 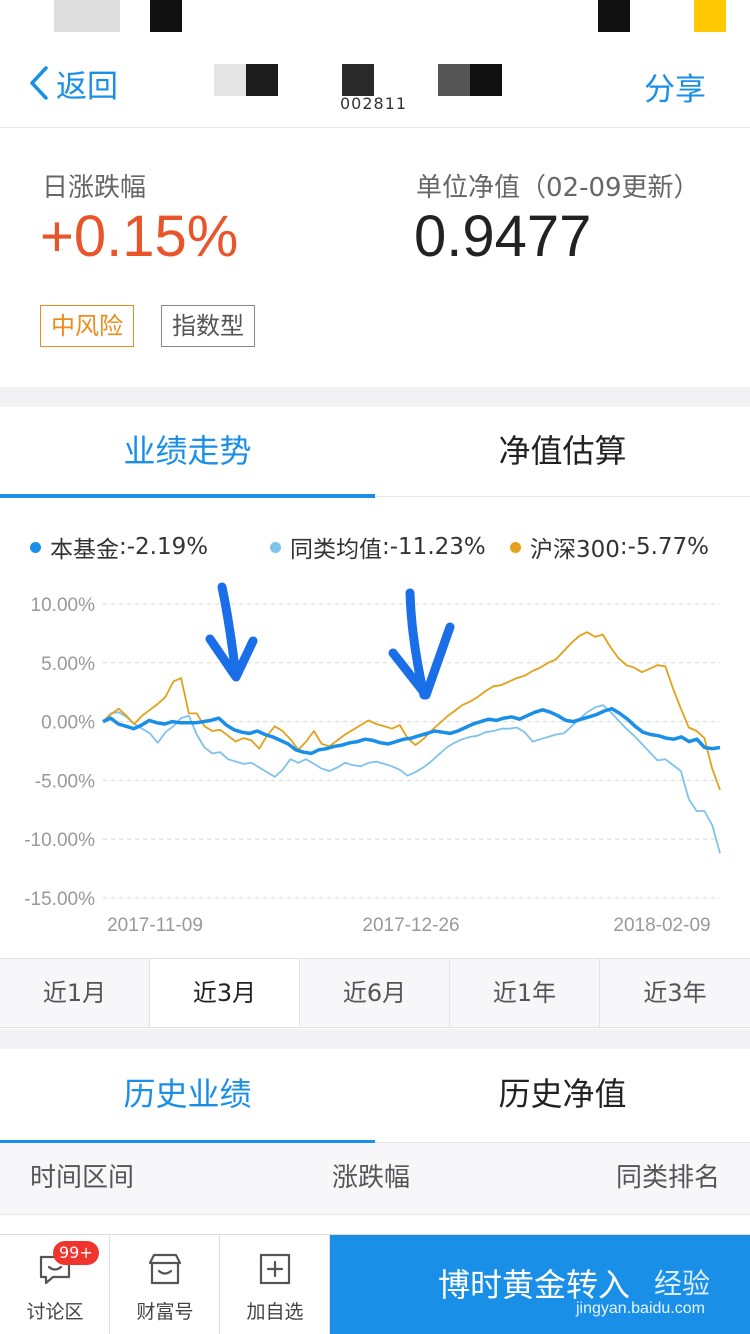 What do you see at coordinates (155, 925) in the screenshot?
I see `x-tick-label: 2017-11-09` at bounding box center [155, 925].